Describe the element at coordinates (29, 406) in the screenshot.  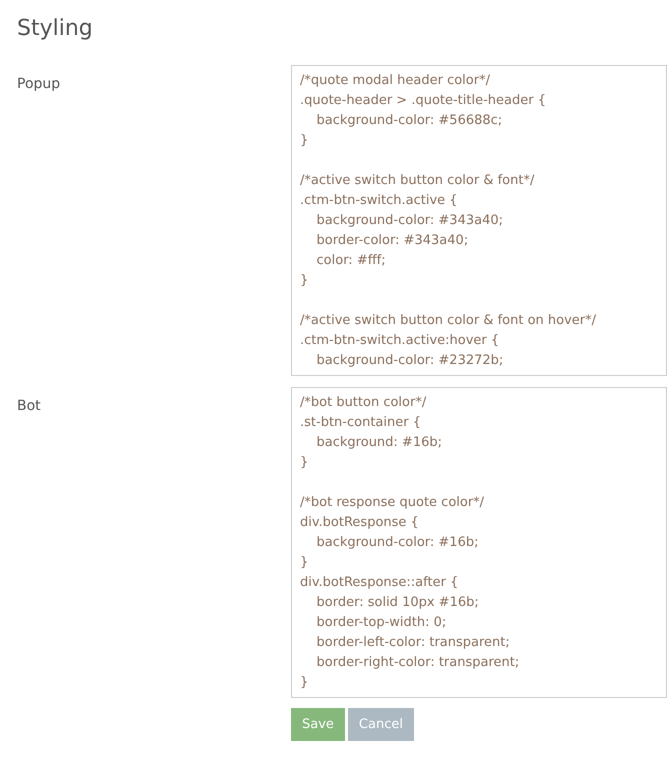
I see `field-label: Bot` at that location.